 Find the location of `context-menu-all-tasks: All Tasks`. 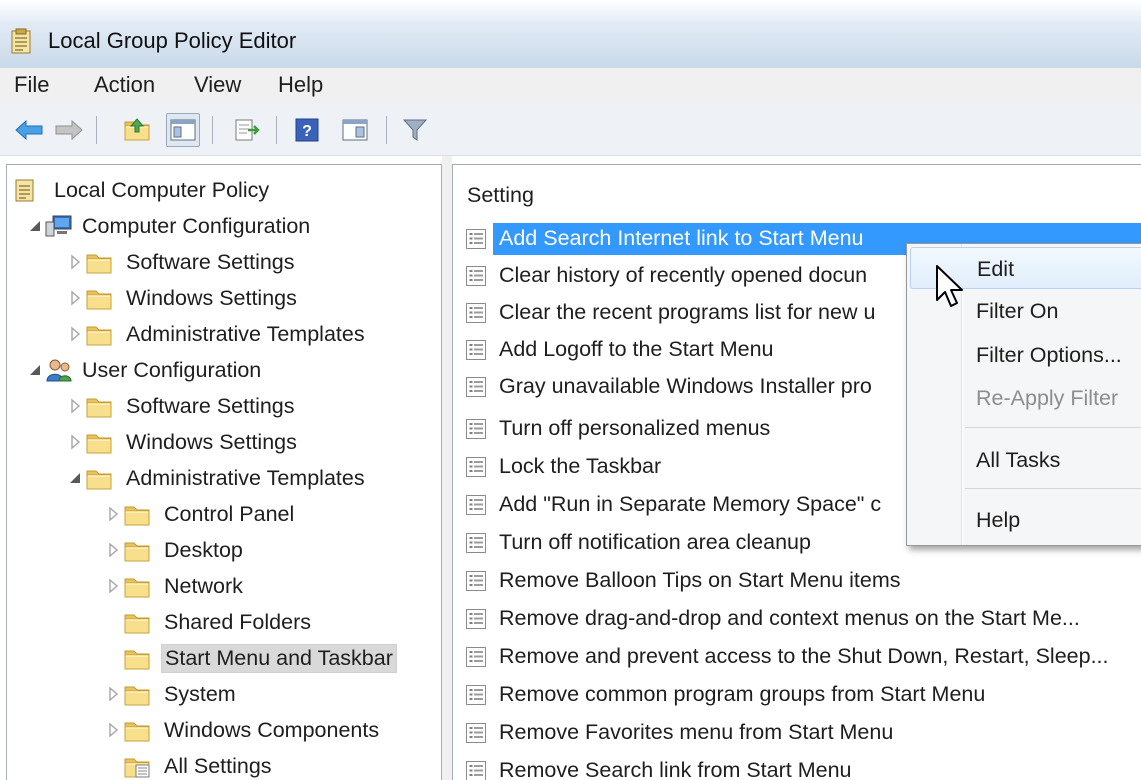

context-menu-all-tasks: All Tasks is located at coordinates (1025, 460).